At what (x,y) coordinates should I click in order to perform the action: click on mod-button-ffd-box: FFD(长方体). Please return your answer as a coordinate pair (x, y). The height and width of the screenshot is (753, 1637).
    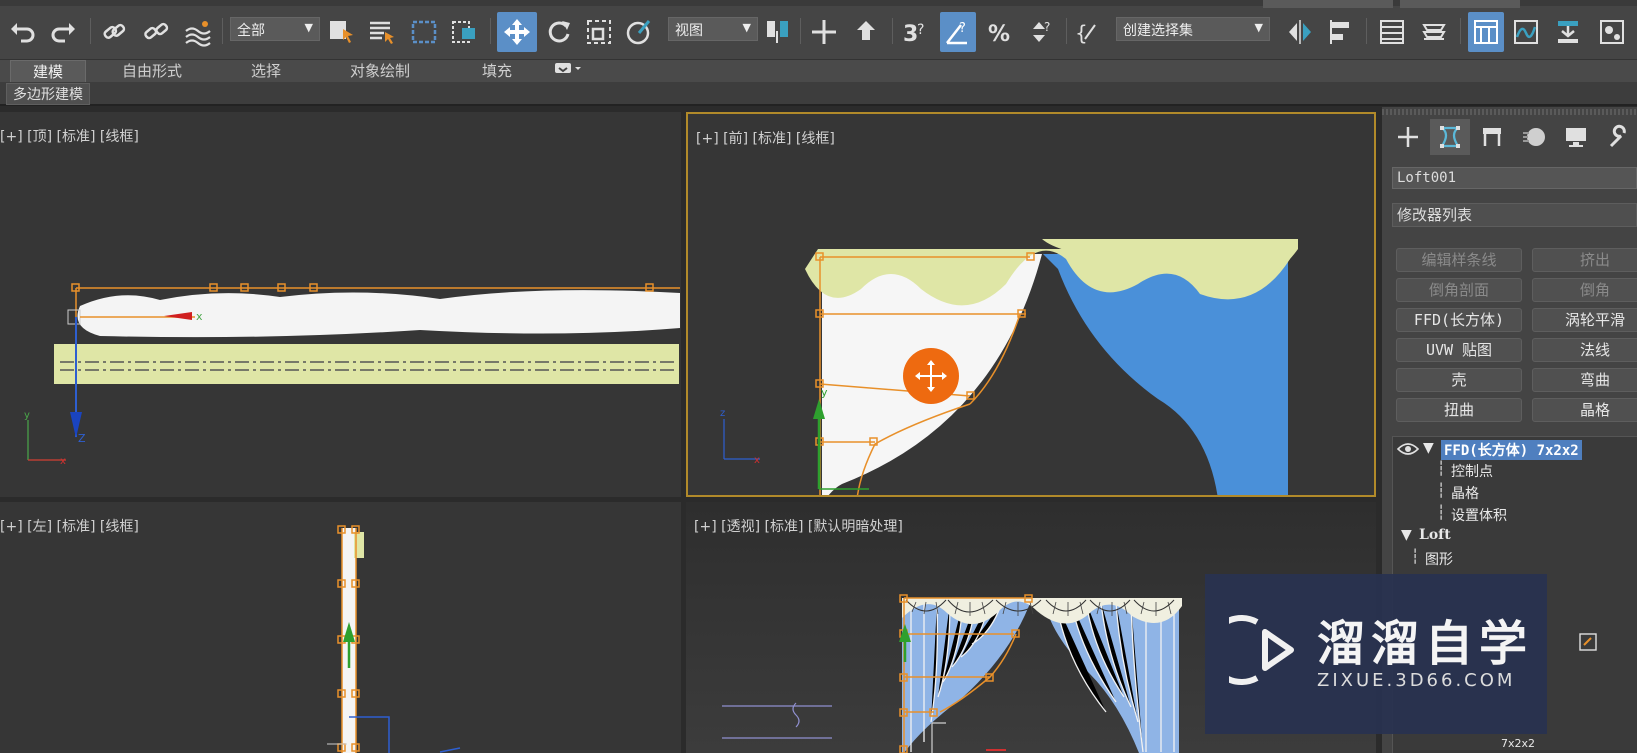
    Looking at the image, I should click on (1459, 320).